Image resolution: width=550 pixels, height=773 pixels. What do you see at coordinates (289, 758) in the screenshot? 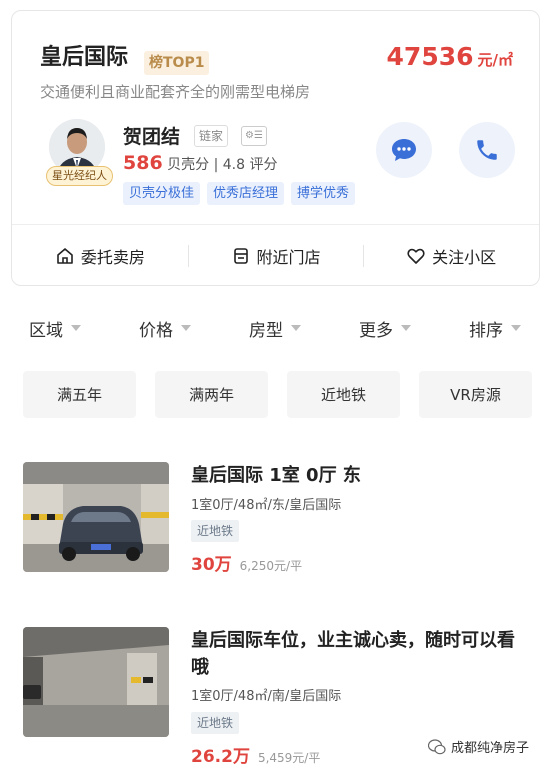
I see `listing-unit-price: 5,459元/平` at bounding box center [289, 758].